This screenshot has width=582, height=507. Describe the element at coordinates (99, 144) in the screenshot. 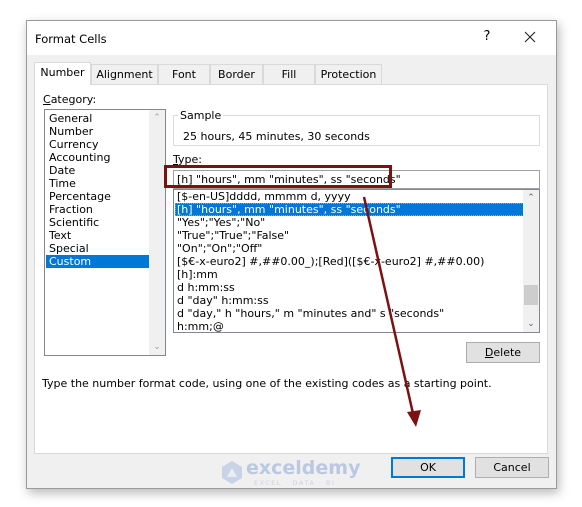

I see `category-item-currency: Currency` at that location.